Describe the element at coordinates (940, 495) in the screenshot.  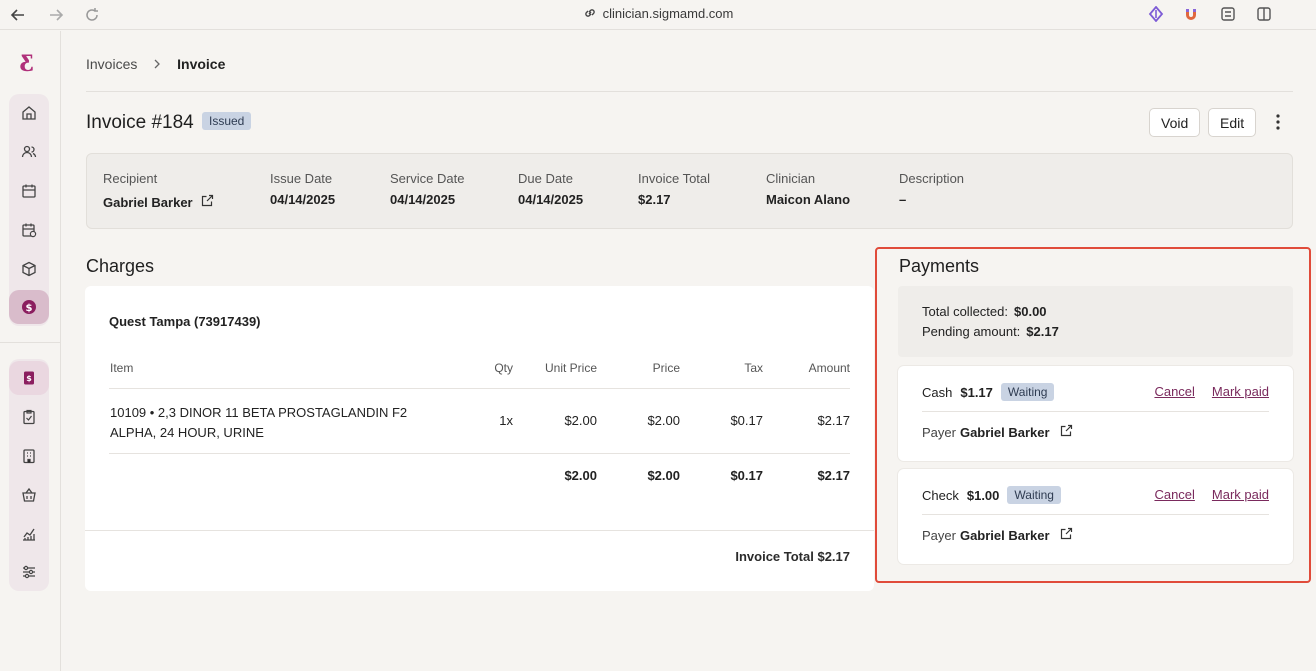
I see `payment-method: Check` at that location.